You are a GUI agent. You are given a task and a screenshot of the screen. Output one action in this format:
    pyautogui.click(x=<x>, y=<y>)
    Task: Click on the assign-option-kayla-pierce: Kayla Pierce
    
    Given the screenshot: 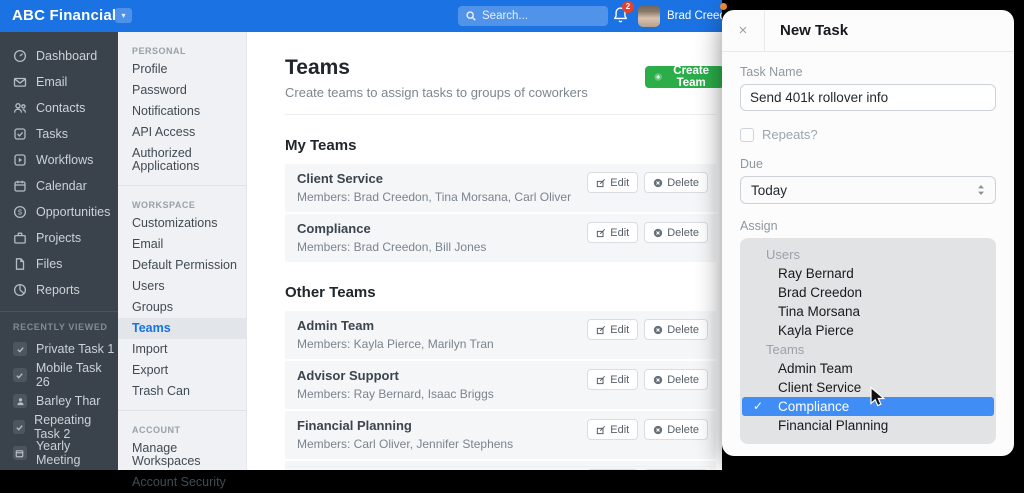 What is the action you would take?
    pyautogui.click(x=868, y=330)
    